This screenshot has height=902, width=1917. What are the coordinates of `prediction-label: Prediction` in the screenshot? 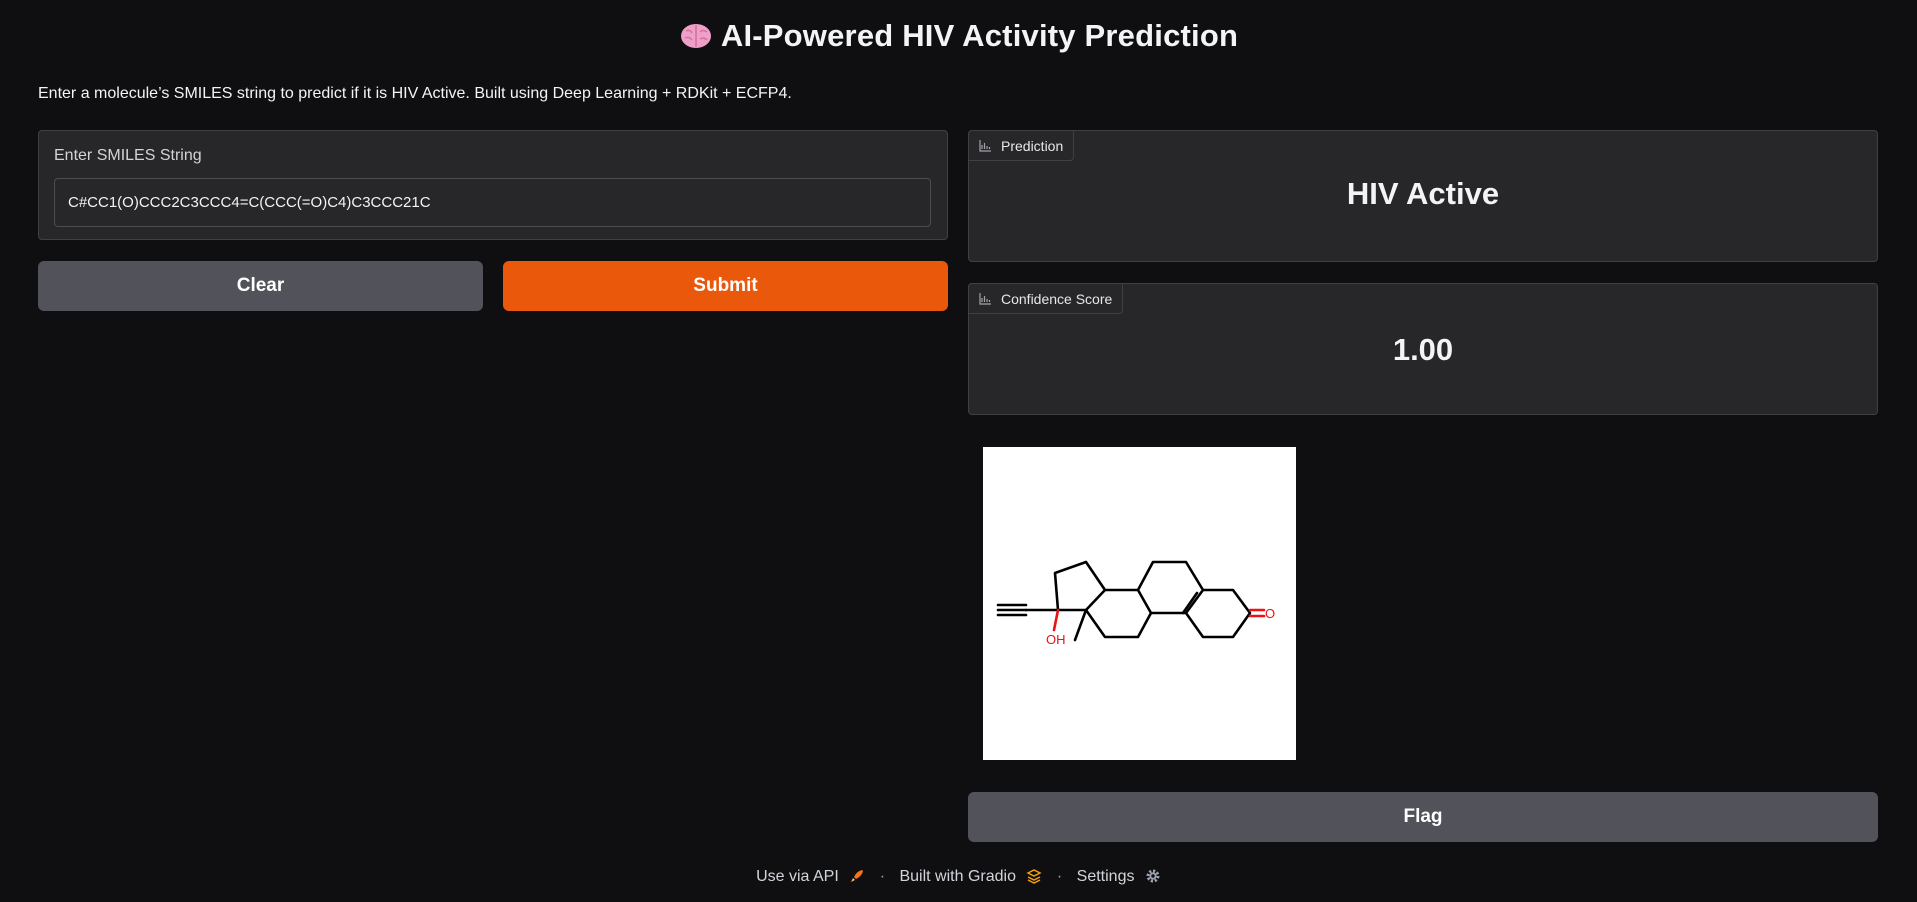 It's located at (1032, 145).